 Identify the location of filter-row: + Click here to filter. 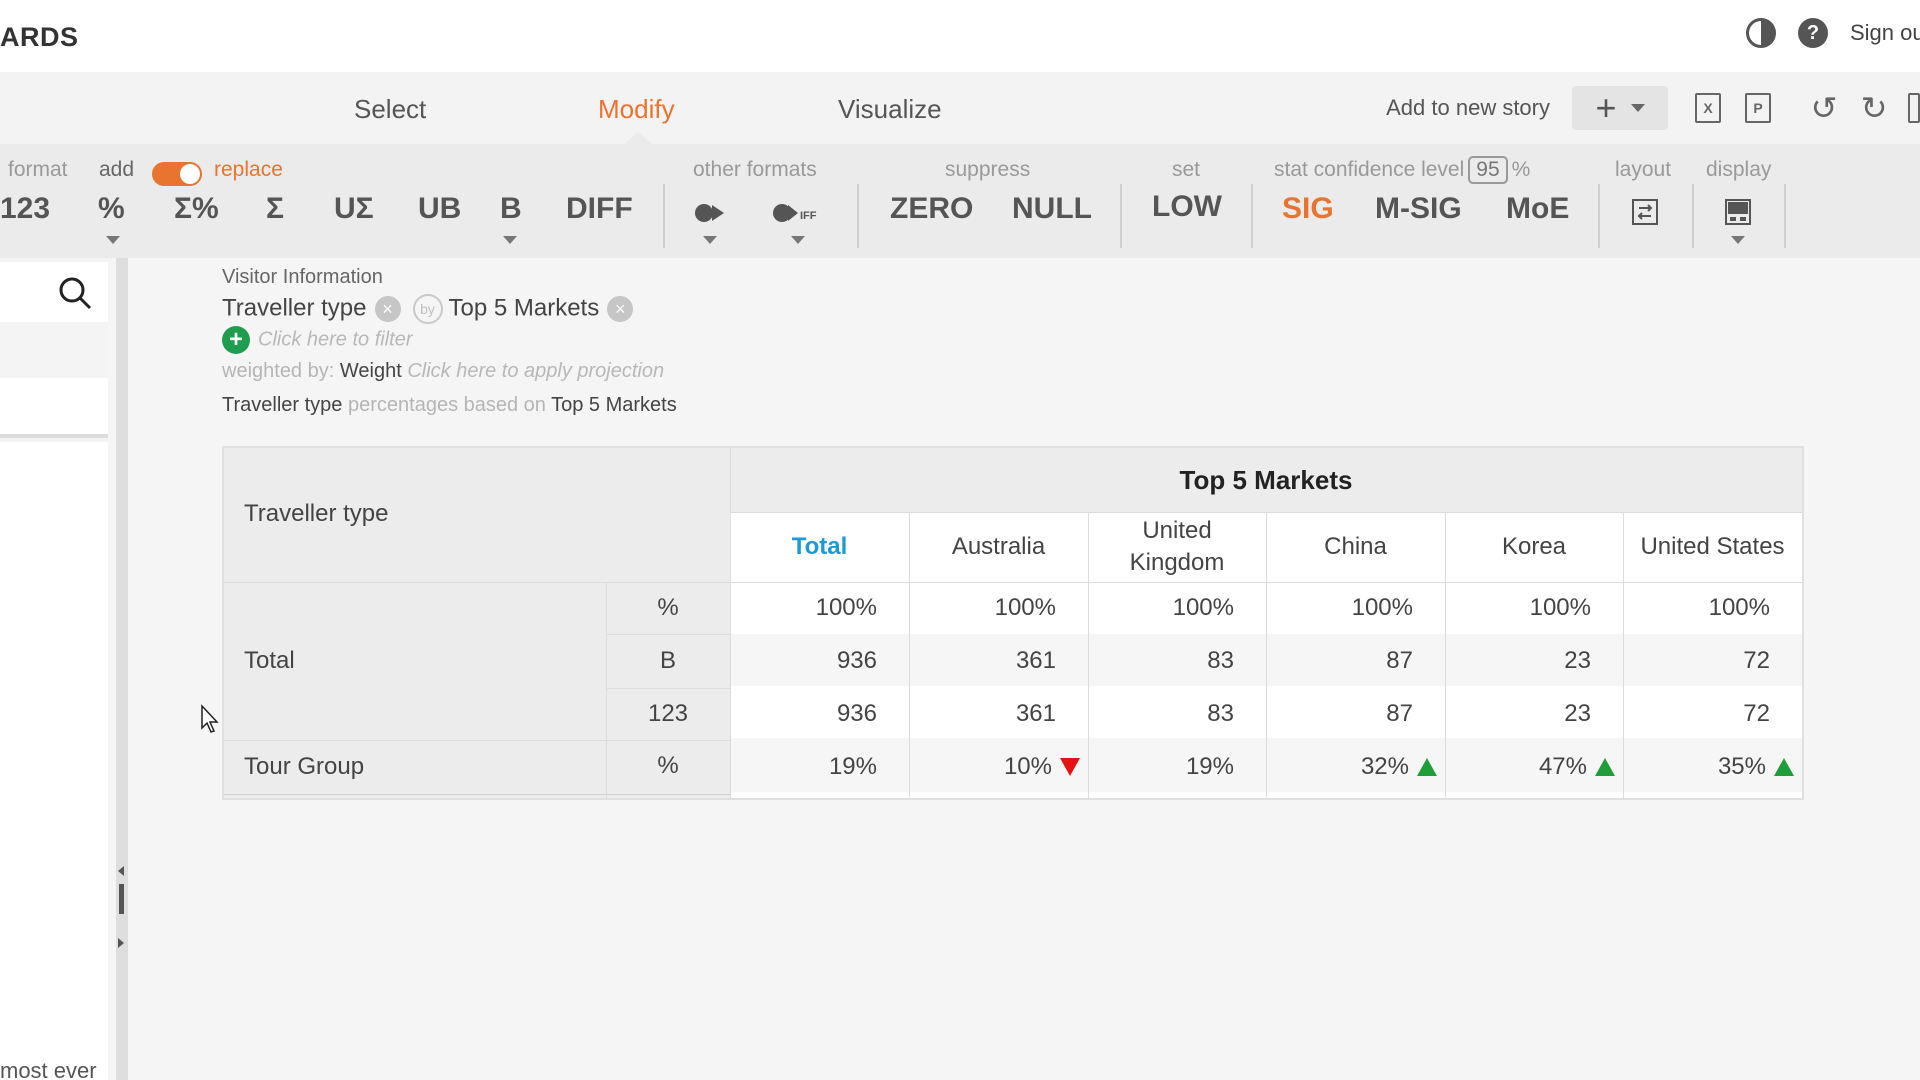
(317, 340).